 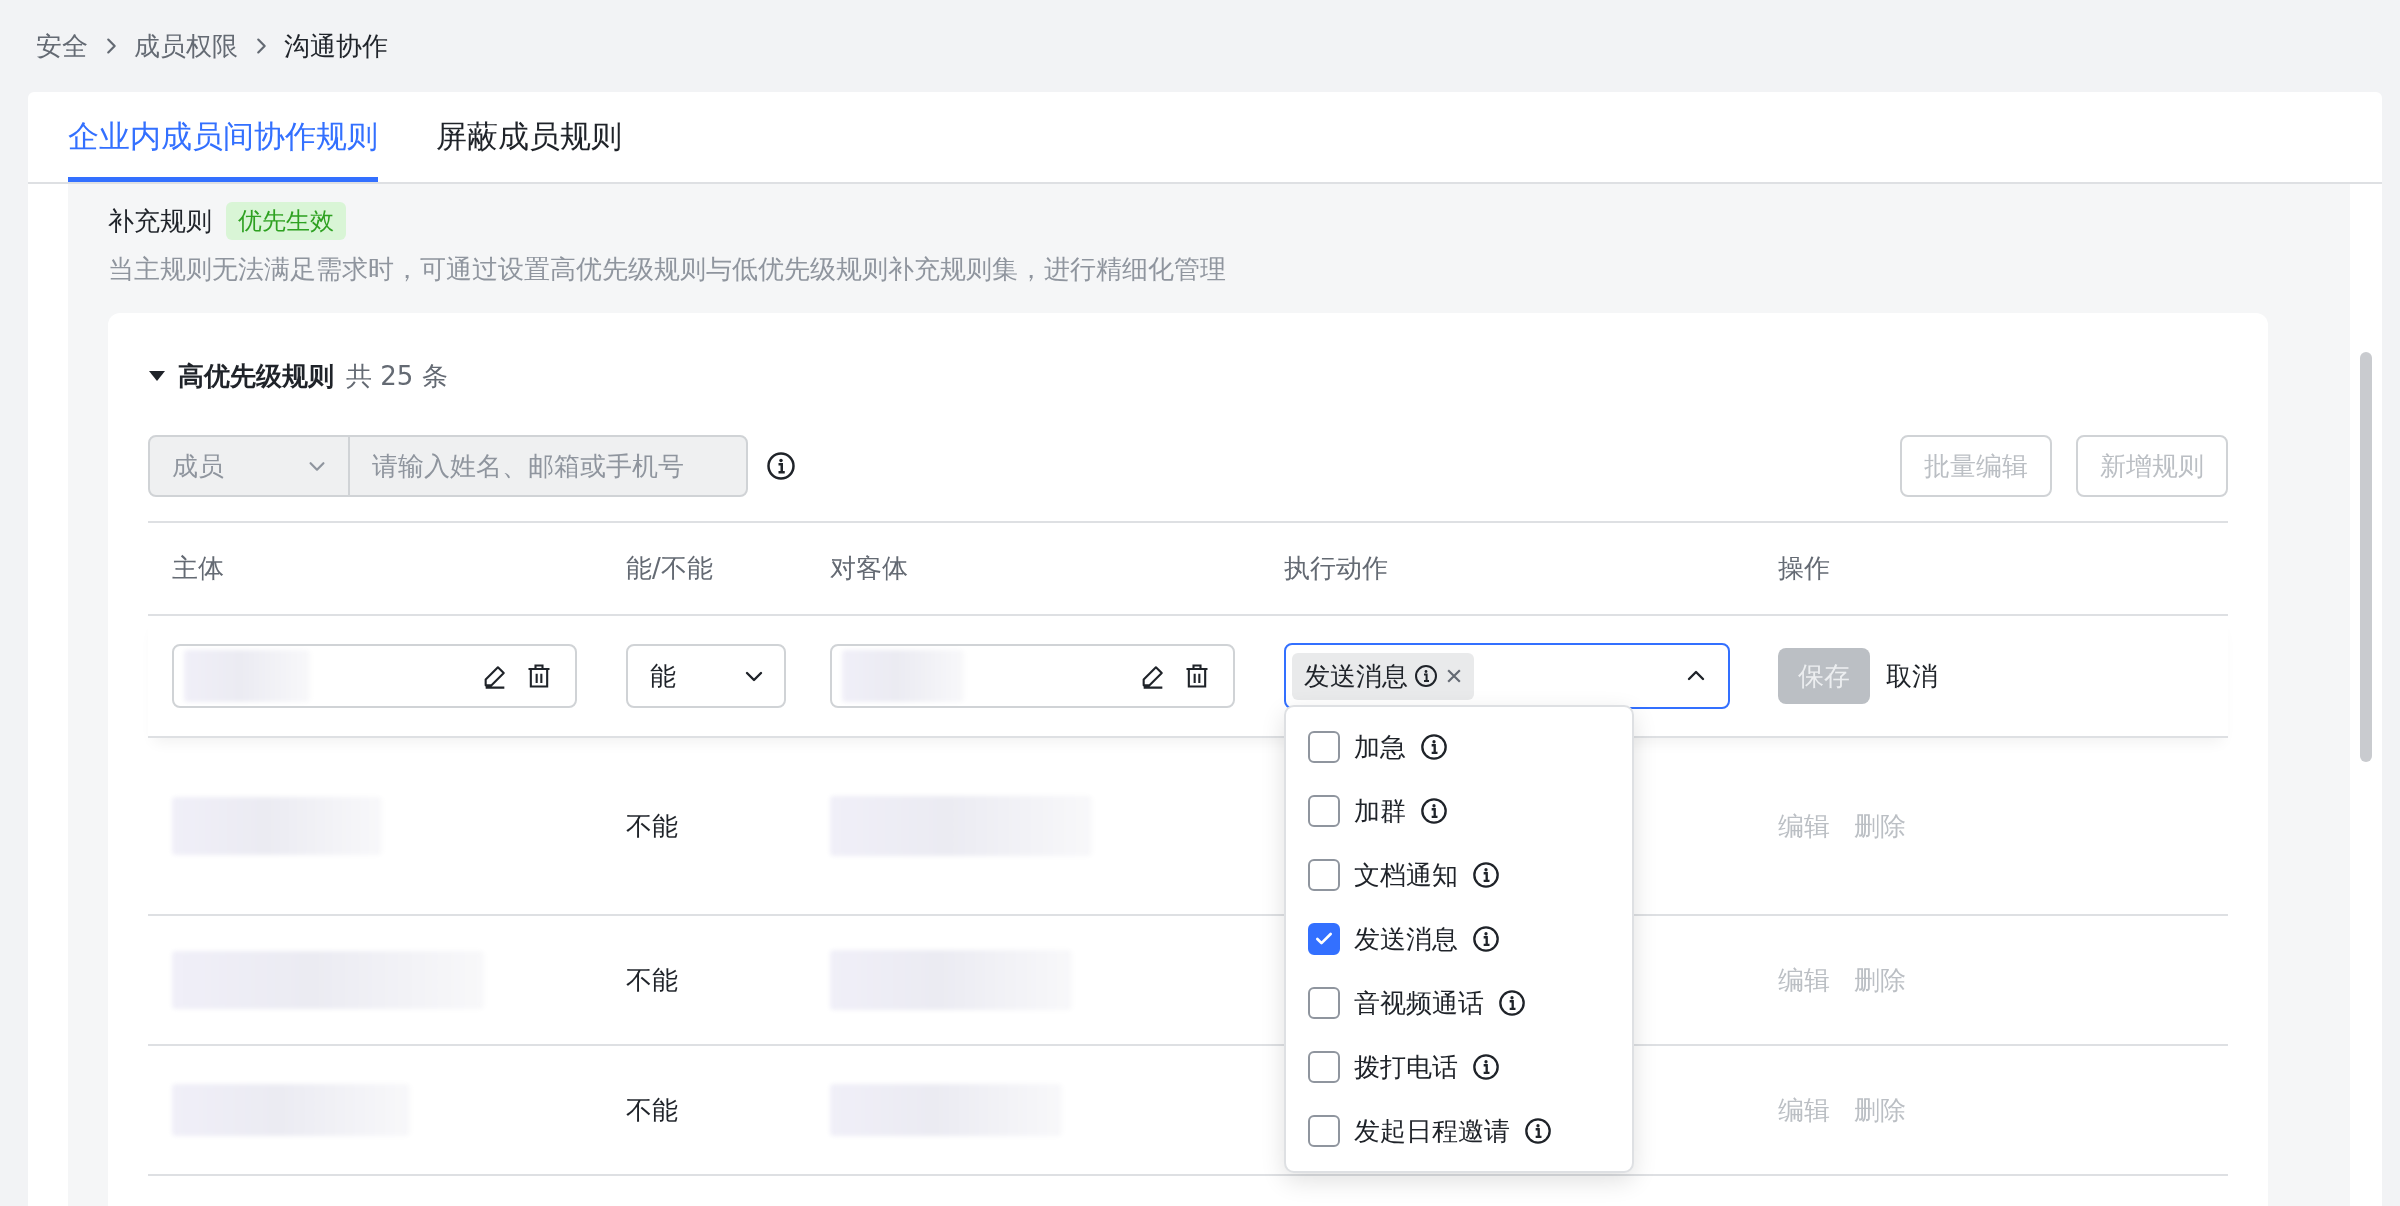 What do you see at coordinates (1032, 676) in the screenshot?
I see `object-field` at bounding box center [1032, 676].